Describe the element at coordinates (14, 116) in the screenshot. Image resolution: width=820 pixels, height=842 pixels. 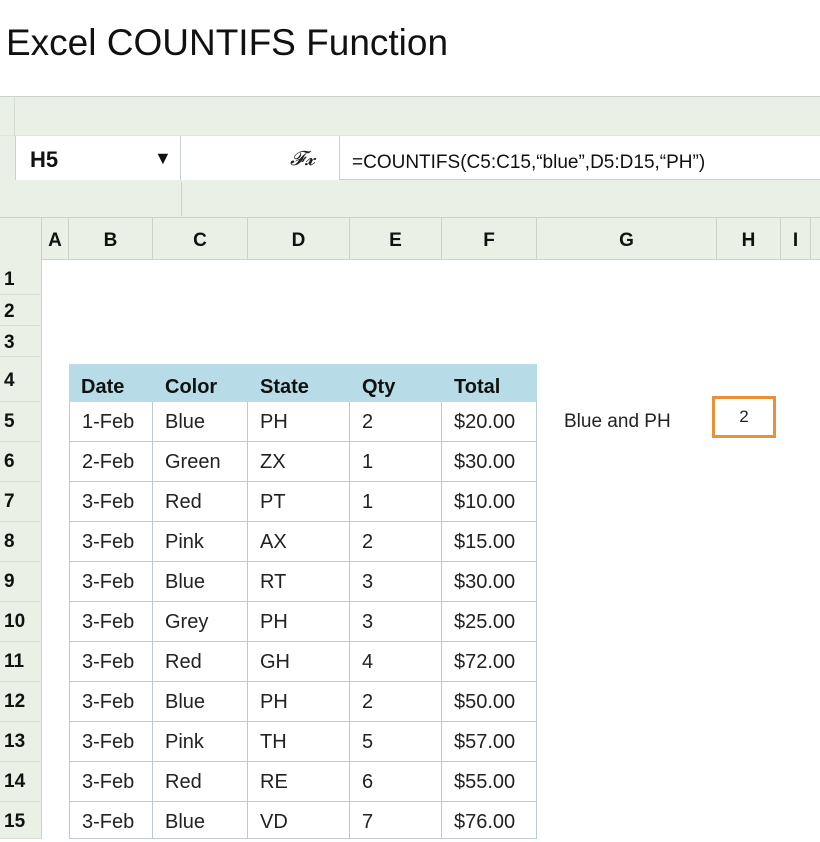
I see `ribbon-divider` at that location.